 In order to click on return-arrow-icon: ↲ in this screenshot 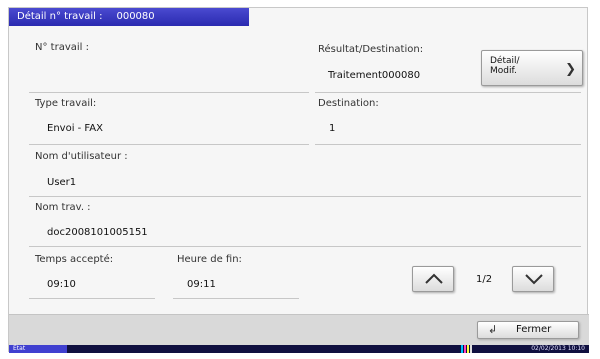, I will do `click(493, 329)`.